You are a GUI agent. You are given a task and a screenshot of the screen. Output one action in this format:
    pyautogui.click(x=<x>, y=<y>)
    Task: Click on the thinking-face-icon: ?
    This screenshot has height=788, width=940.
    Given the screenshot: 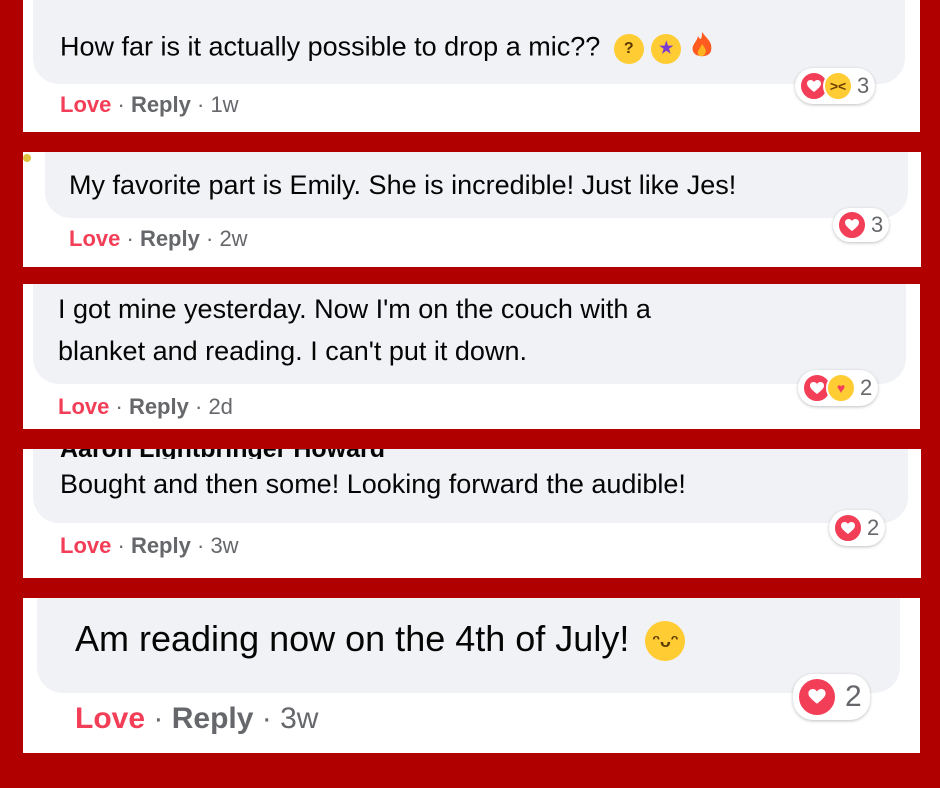 What is the action you would take?
    pyautogui.click(x=628, y=48)
    